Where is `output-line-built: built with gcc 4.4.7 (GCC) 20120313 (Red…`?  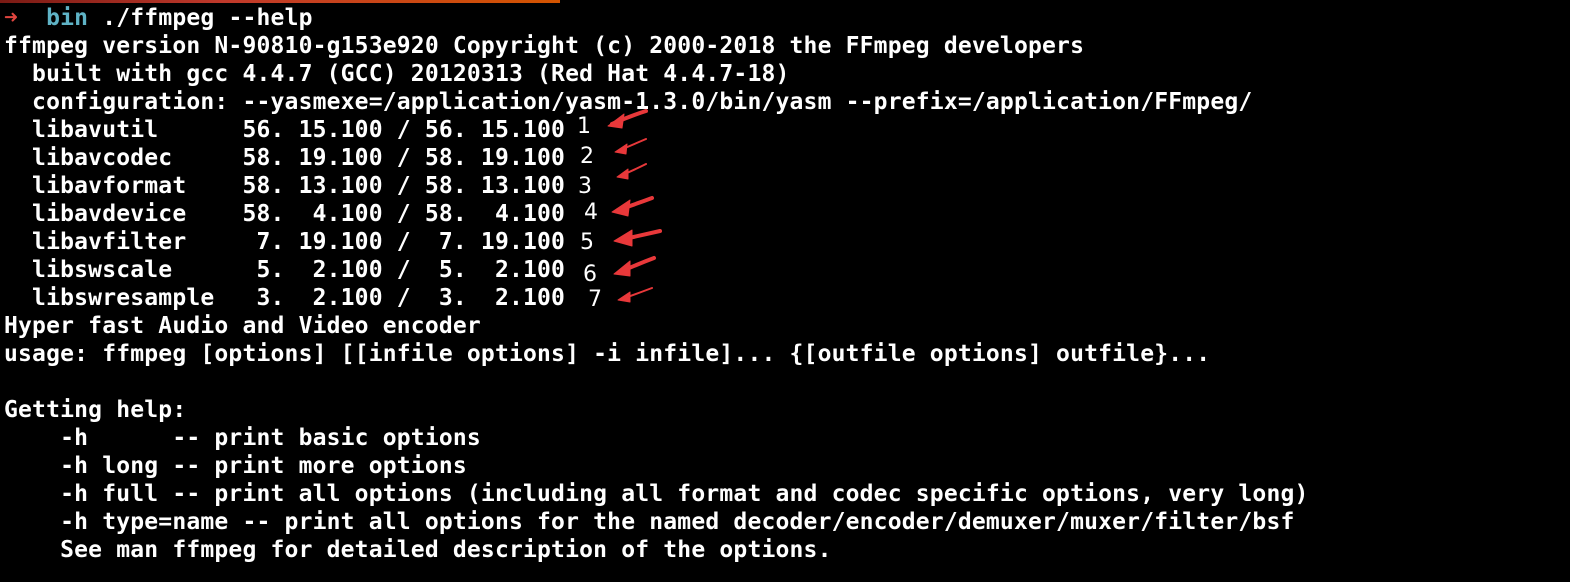 output-line-built: built with gcc 4.4.7 (GCC) 20120313 (Red… is located at coordinates (397, 74).